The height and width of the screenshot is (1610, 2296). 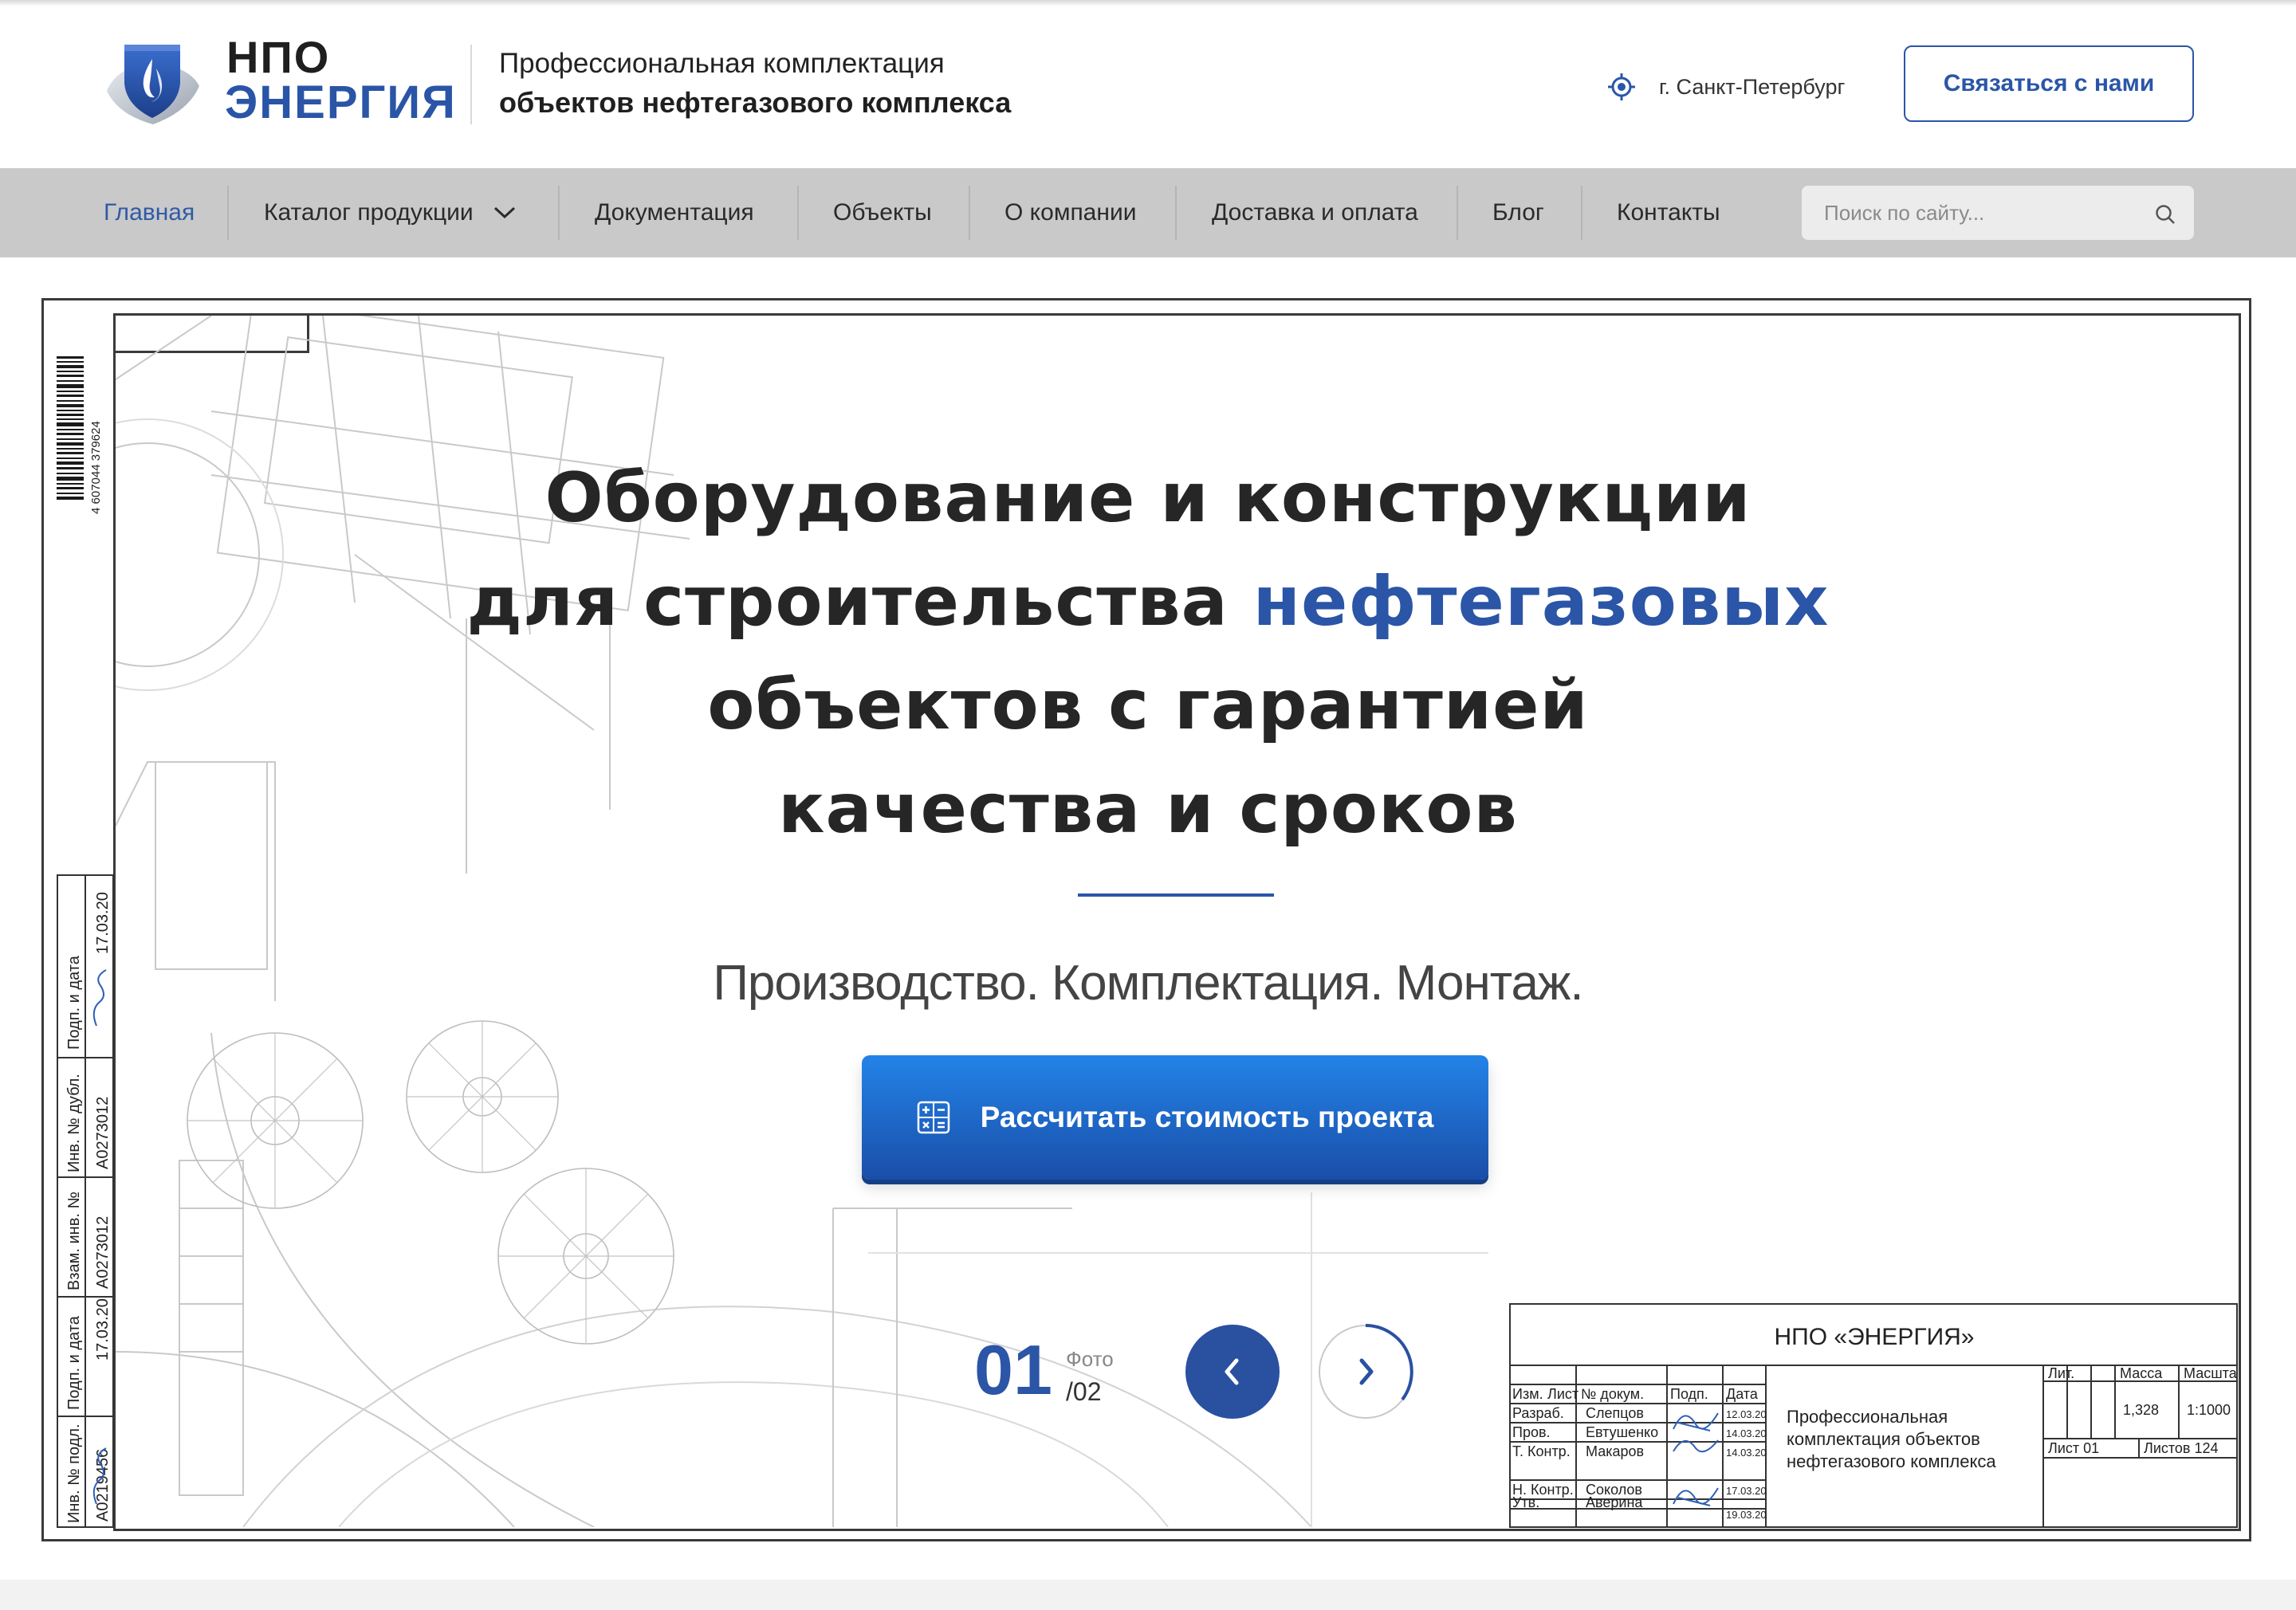 I want to click on slide-counter-total: /02, so click(x=1084, y=1391).